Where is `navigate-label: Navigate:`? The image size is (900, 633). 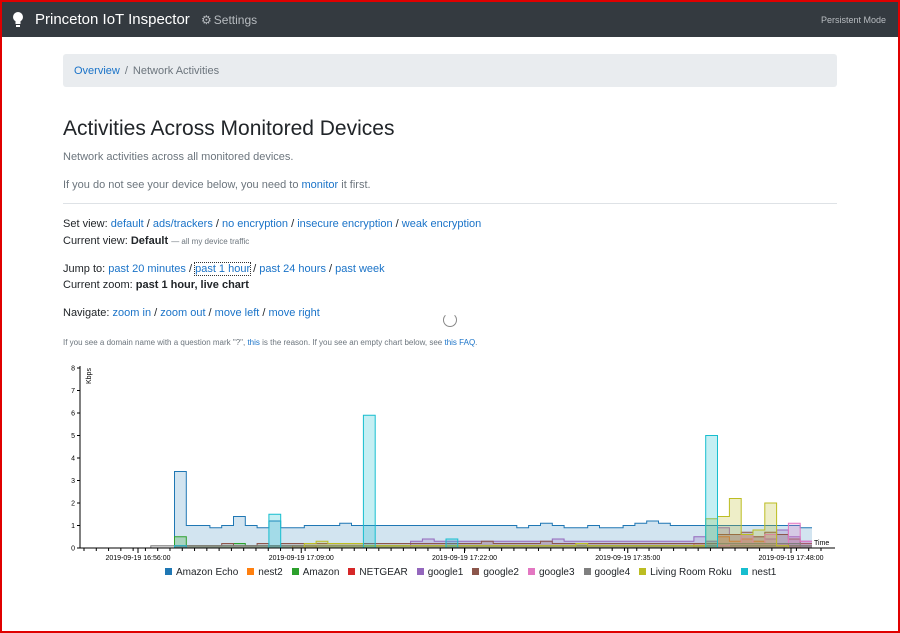
navigate-label: Navigate: is located at coordinates (86, 313).